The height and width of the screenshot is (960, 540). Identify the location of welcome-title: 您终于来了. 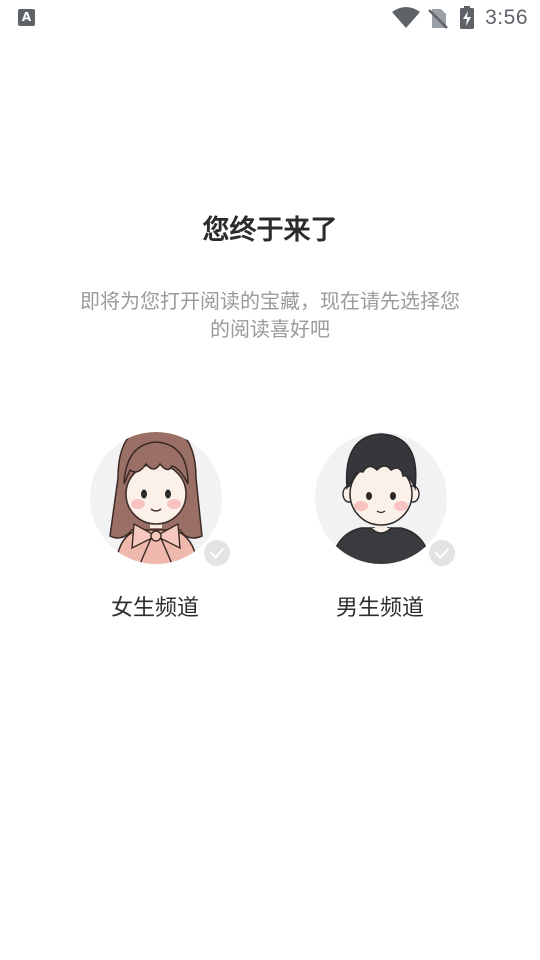
(270, 230).